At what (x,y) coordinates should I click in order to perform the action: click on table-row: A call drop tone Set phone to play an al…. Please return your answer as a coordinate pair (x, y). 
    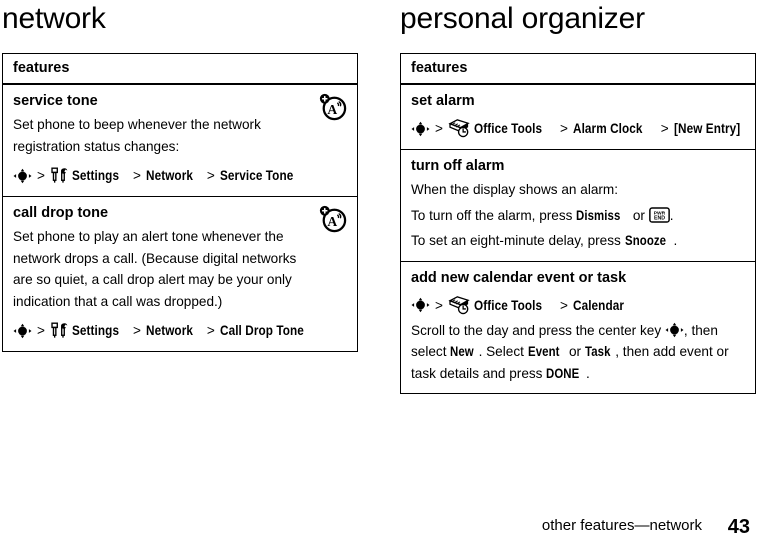
    Looking at the image, I should click on (180, 274).